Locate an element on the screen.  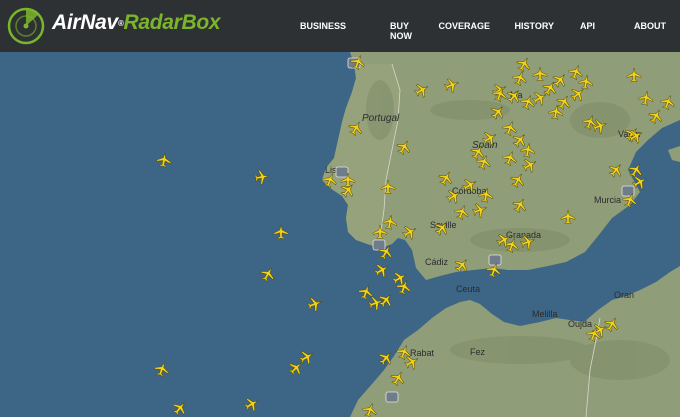
label-granada: Granada is located at coordinates (523, 235).